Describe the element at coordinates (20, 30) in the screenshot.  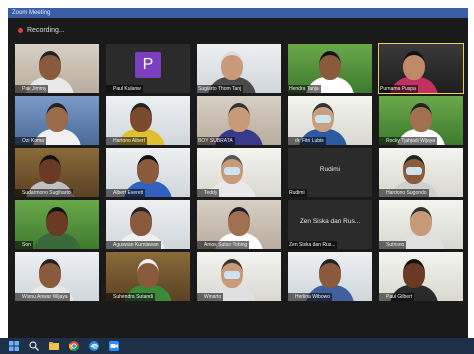
I see `recording-dot-icon` at that location.